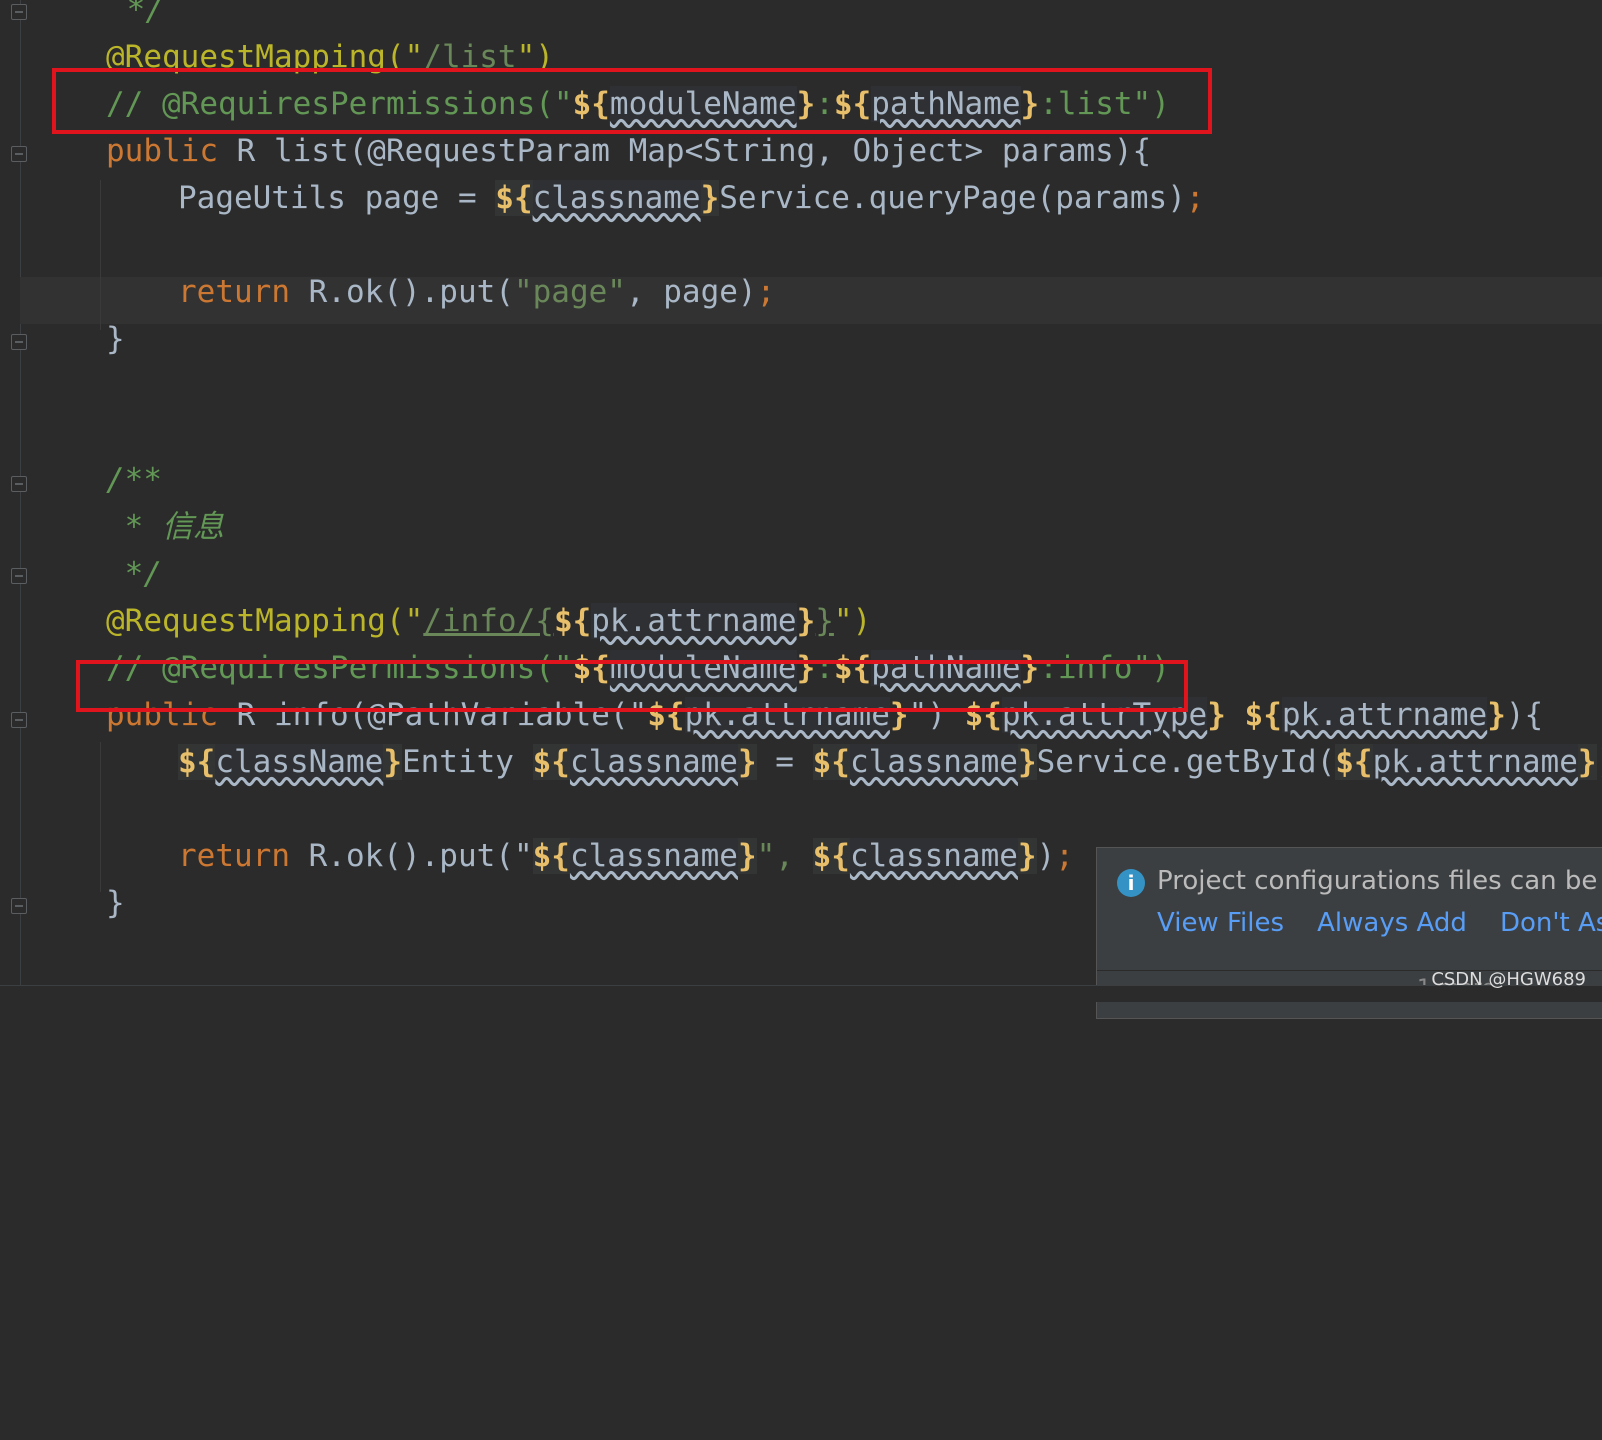 This screenshot has height=1440, width=1602. Describe the element at coordinates (299, 762) in the screenshot. I see `template-variable: className` at that location.